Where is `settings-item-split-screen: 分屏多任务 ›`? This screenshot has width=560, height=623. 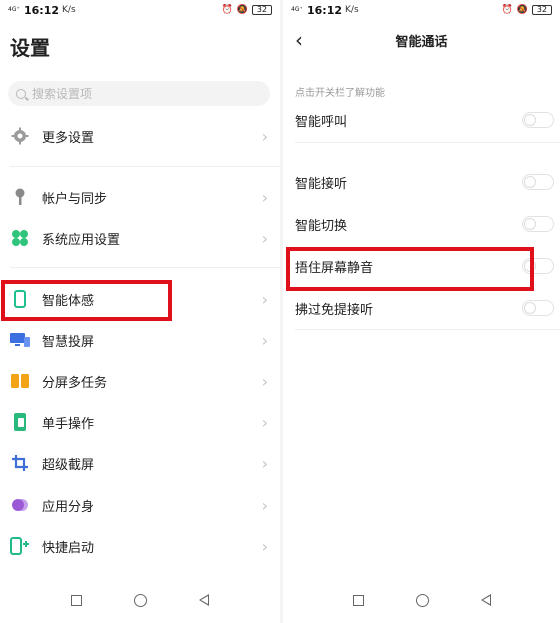
settings-item-split-screen: 分屏多任务 › is located at coordinates (140, 381).